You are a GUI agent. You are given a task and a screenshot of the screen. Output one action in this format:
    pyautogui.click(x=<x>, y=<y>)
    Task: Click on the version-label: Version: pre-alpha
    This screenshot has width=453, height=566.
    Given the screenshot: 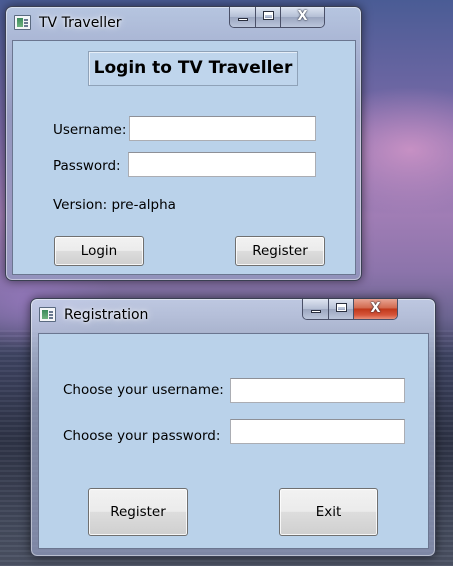 What is the action you would take?
    pyautogui.click(x=114, y=205)
    